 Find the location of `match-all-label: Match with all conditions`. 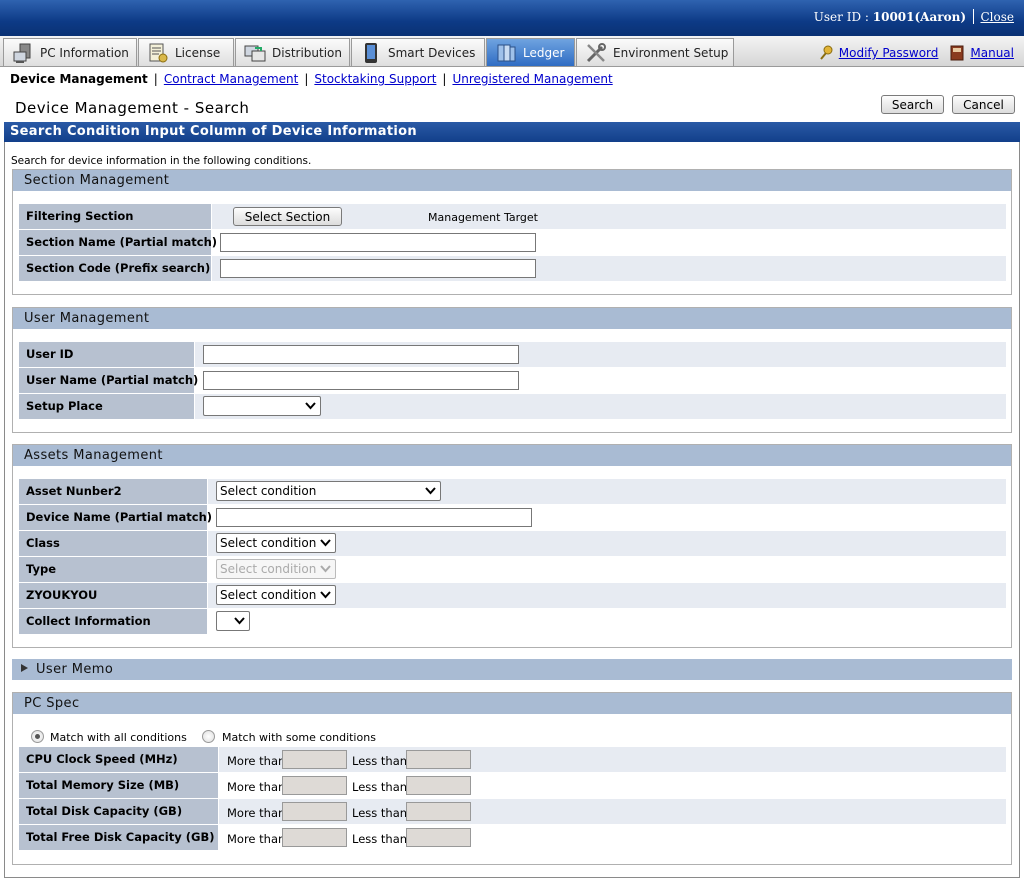

match-all-label: Match with all conditions is located at coordinates (118, 737).